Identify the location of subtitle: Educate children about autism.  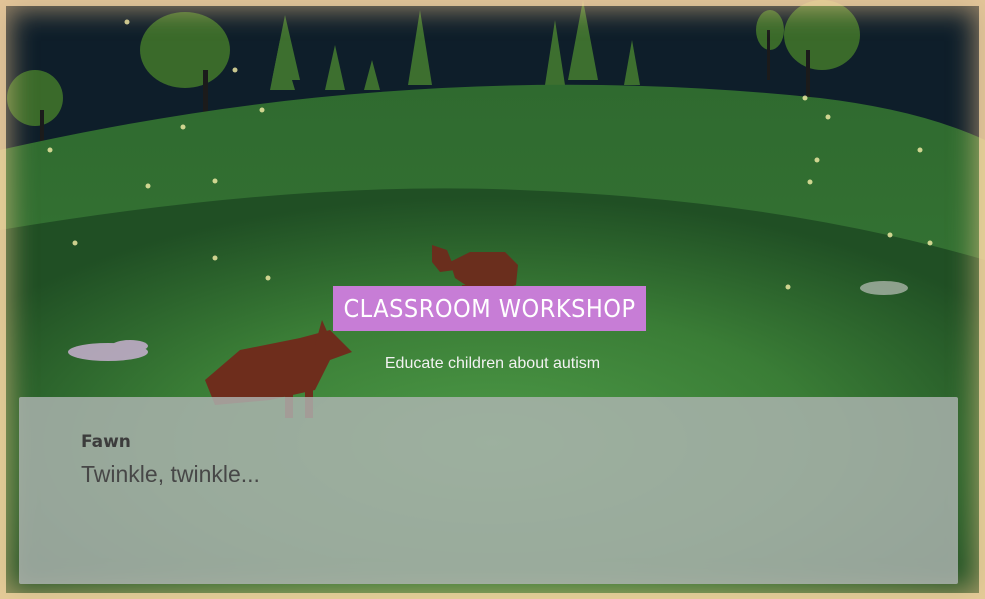
(492, 363).